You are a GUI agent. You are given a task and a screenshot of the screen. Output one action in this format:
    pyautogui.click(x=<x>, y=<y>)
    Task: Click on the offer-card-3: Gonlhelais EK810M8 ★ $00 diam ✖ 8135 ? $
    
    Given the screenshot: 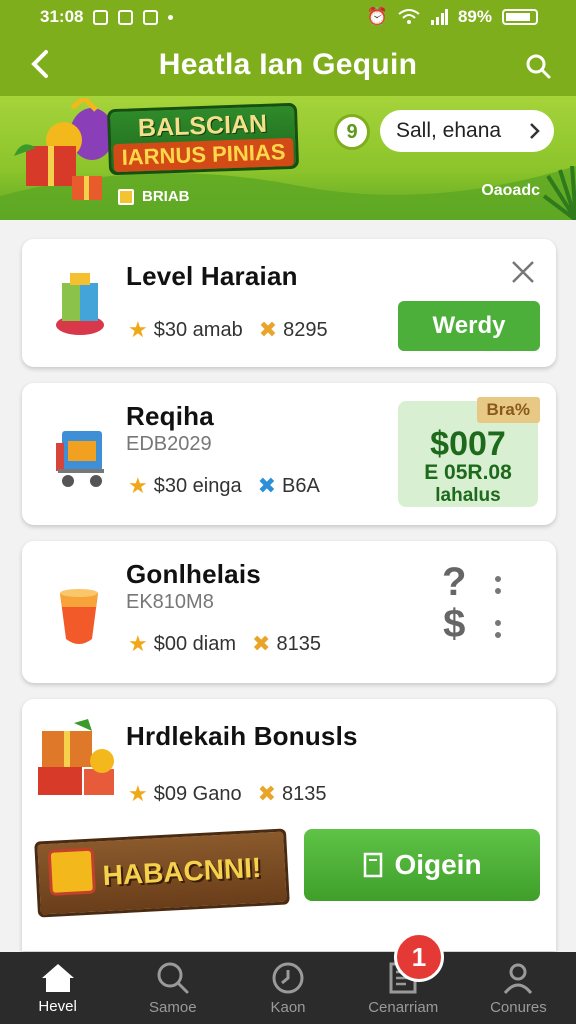 What is the action you would take?
    pyautogui.click(x=289, y=612)
    